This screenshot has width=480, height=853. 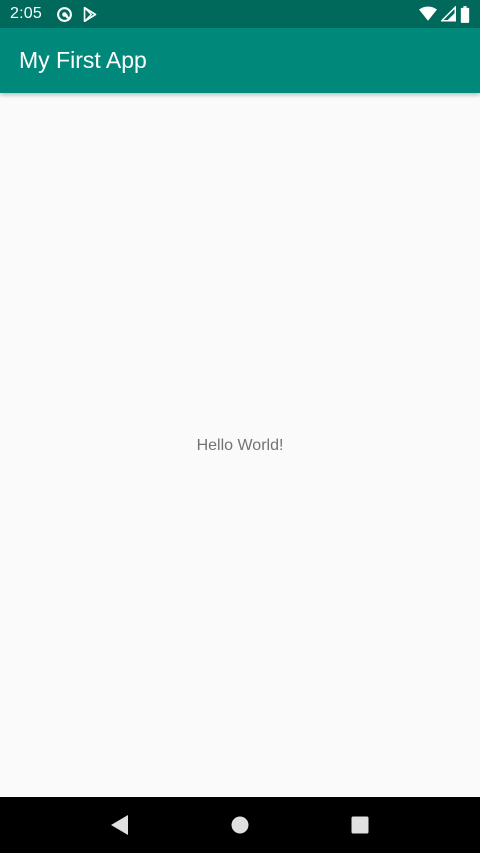 I want to click on recents-button, so click(x=360, y=825).